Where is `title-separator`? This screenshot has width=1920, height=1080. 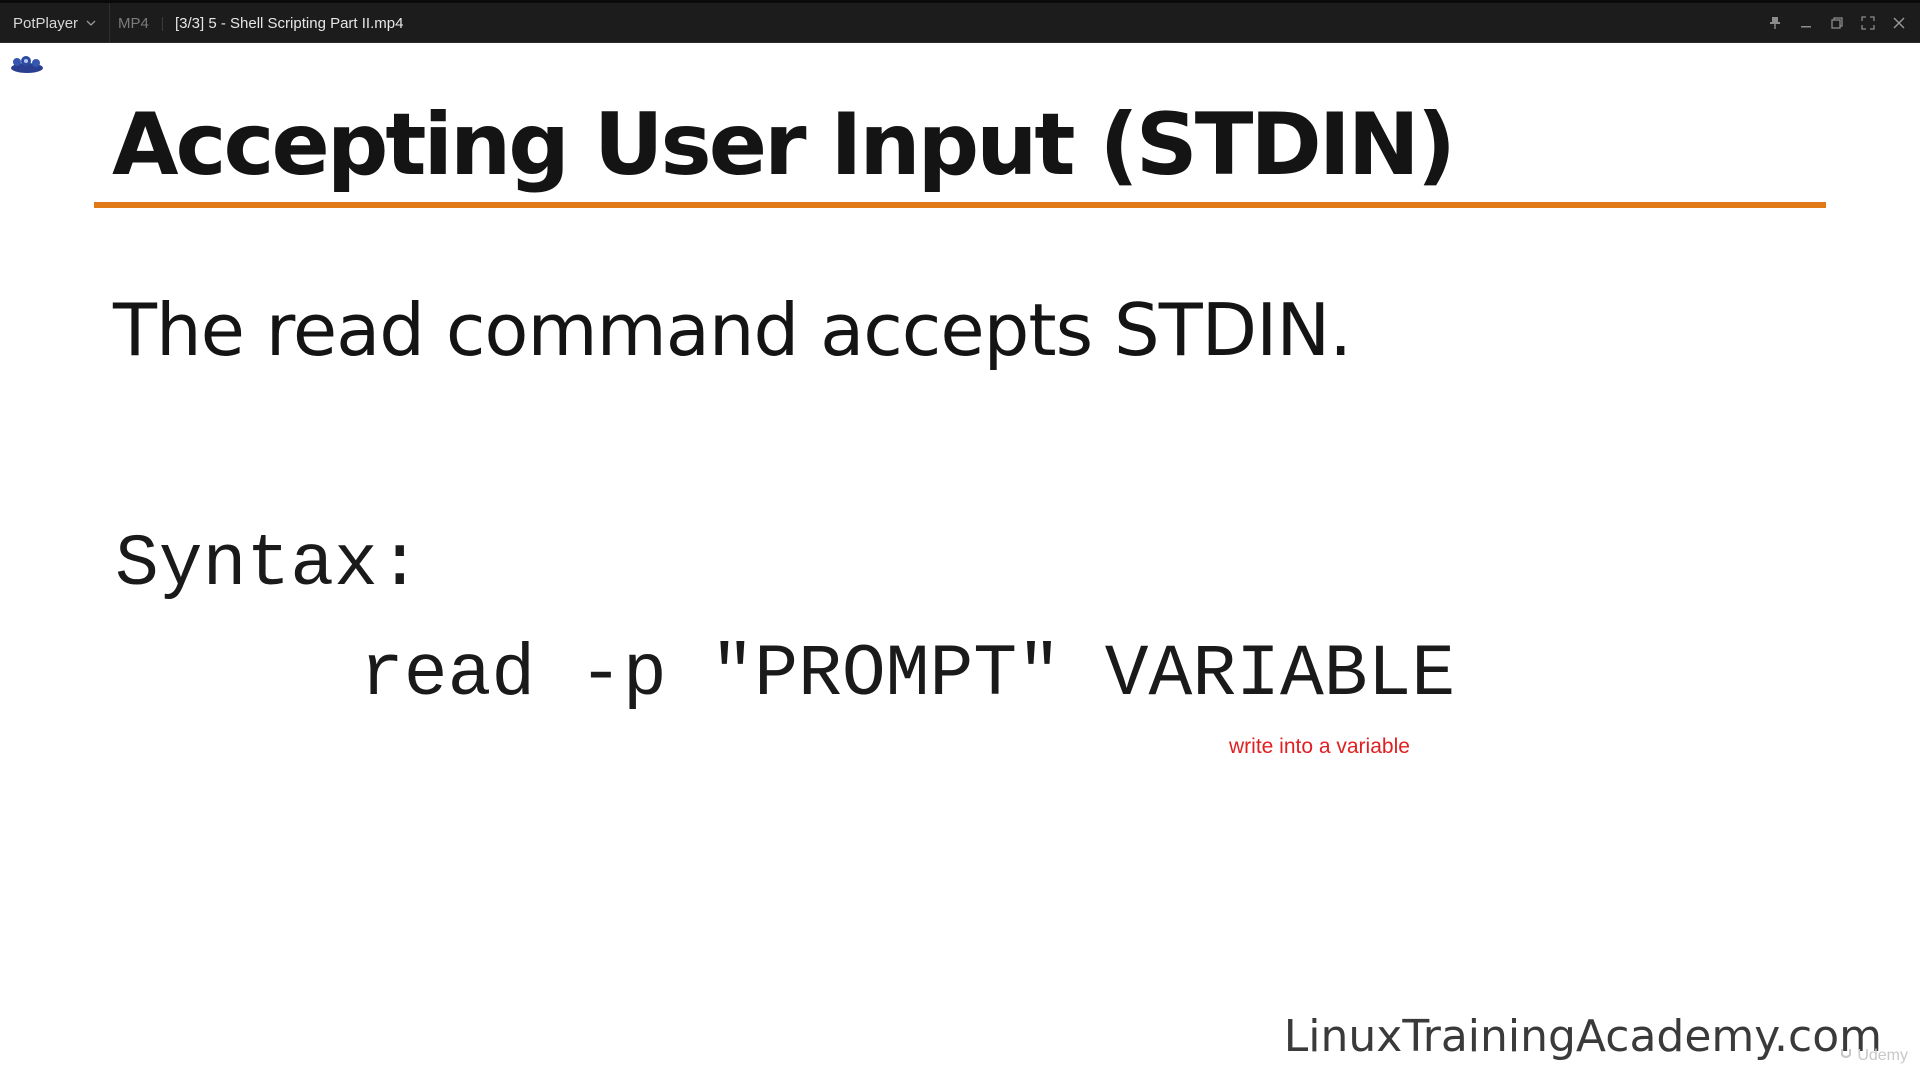
title-separator is located at coordinates (162, 24).